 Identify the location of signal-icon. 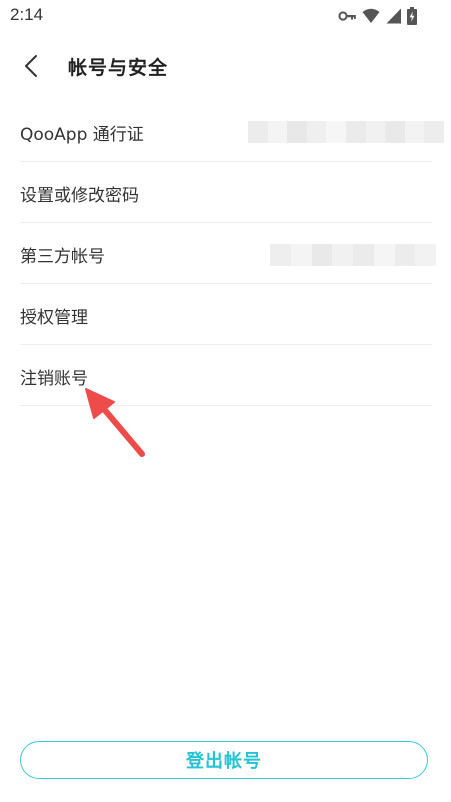
(393, 16).